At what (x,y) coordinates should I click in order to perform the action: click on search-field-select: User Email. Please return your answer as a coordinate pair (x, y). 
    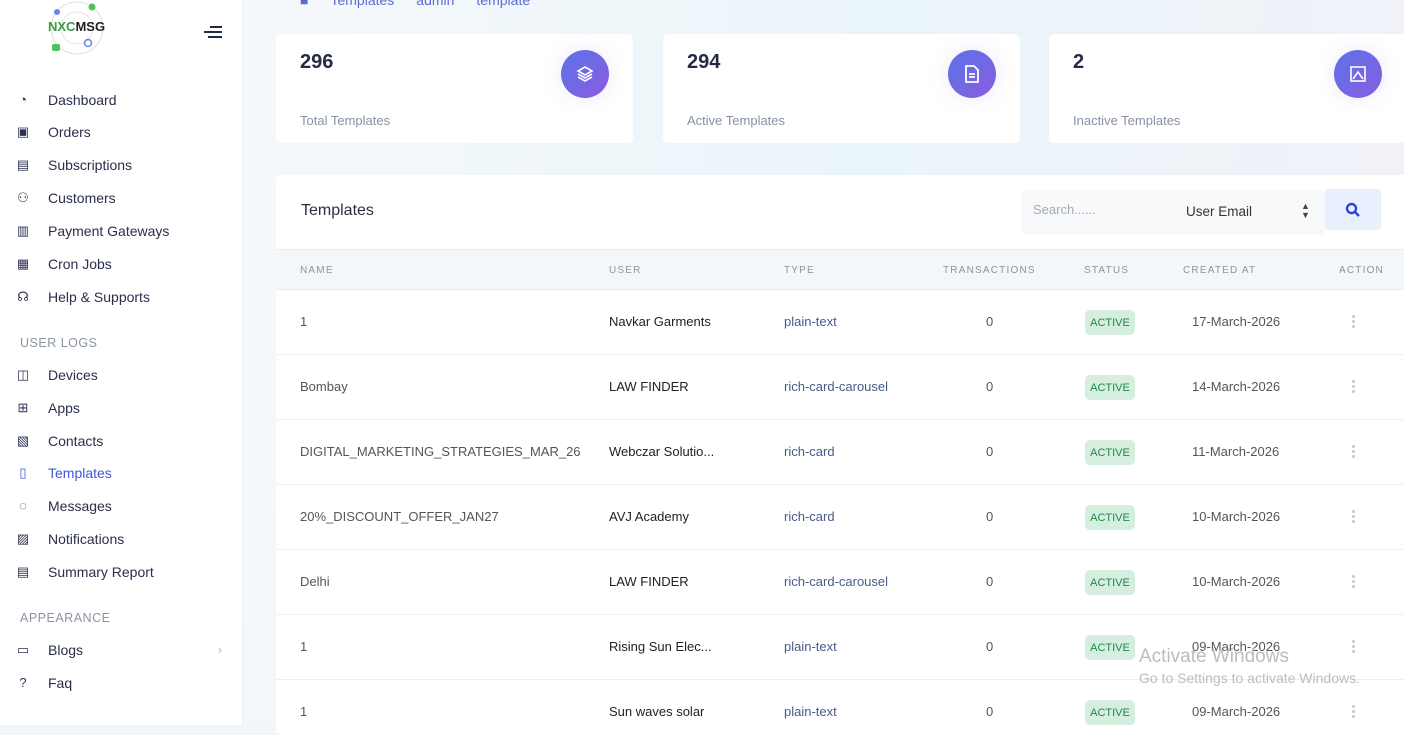
    Looking at the image, I should click on (1219, 211).